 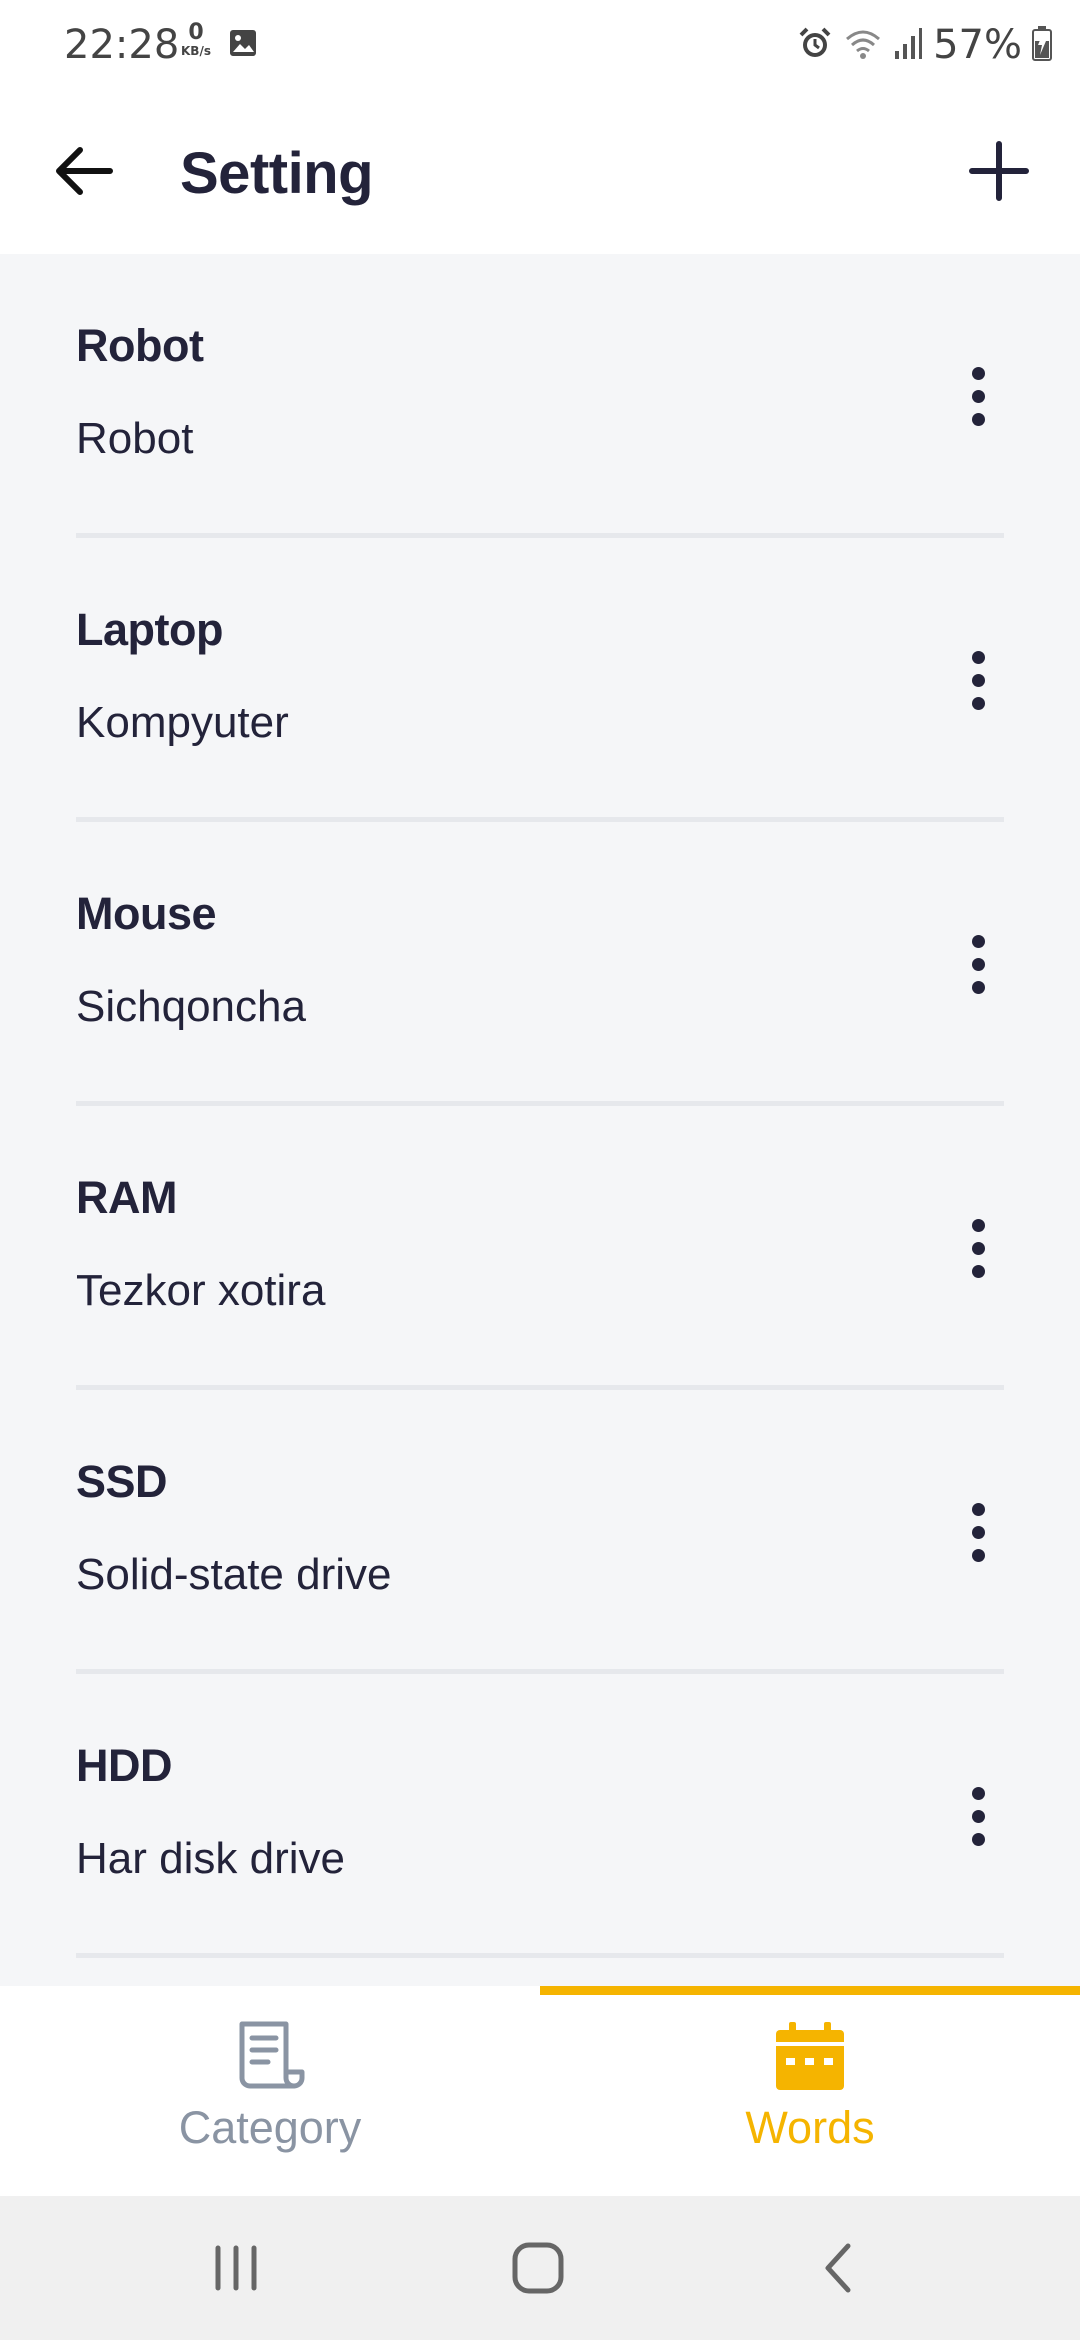 I want to click on system-back-button, so click(x=840, y=2268).